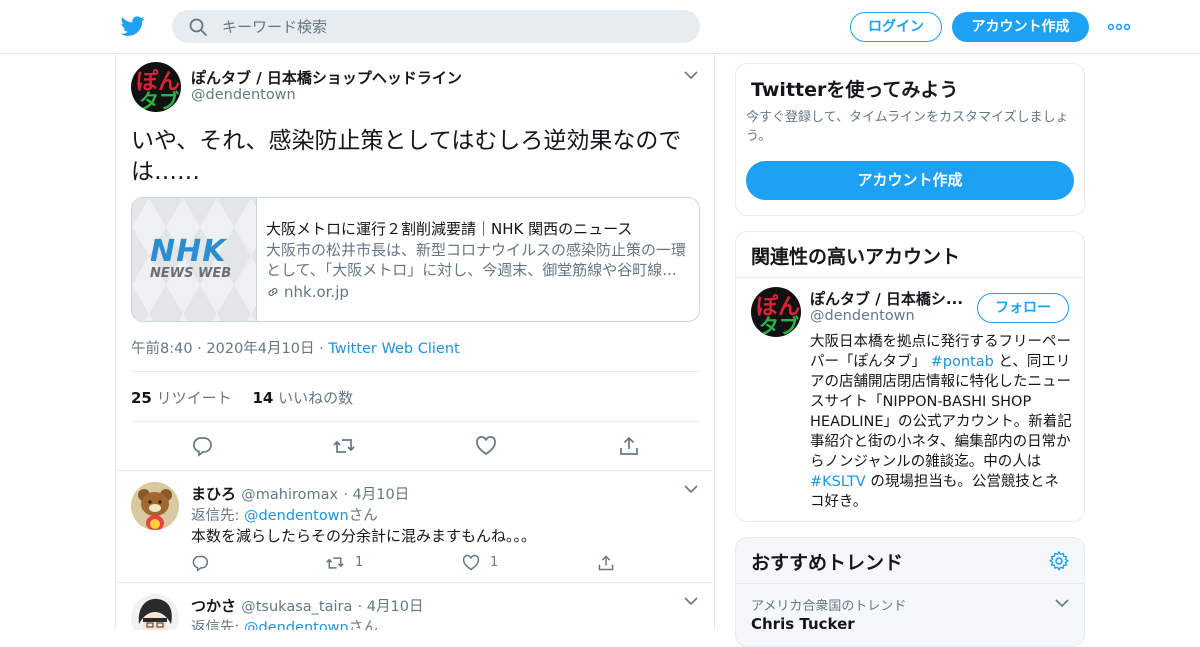 The width and height of the screenshot is (1200, 647). I want to click on retweet-count: 25, so click(141, 398).